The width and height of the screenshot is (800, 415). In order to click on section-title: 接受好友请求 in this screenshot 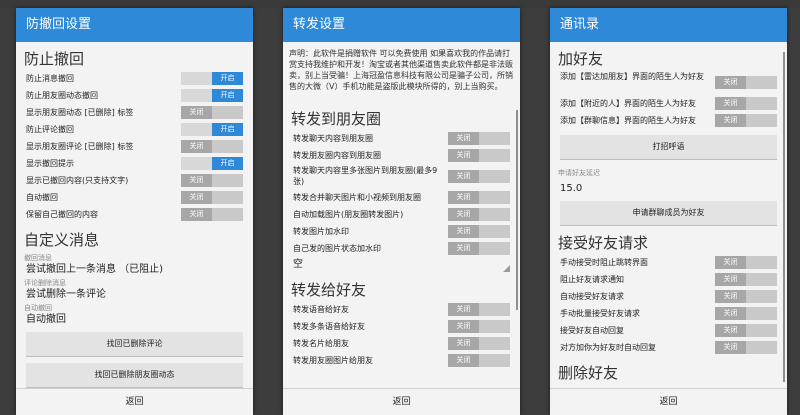, I will do `click(603, 243)`.